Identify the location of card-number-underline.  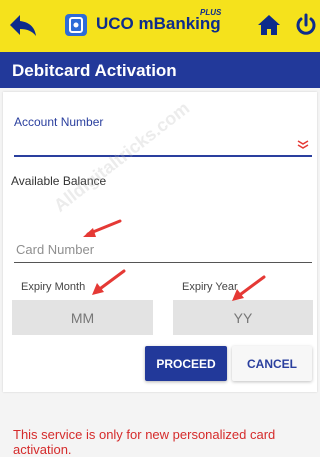
(163, 262).